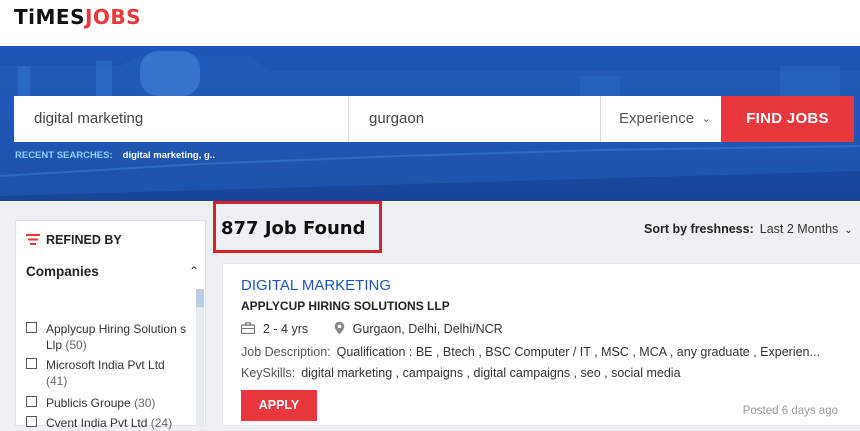 This screenshot has height=431, width=860. Describe the element at coordinates (200, 358) in the screenshot. I see `companies-scrollbar` at that location.